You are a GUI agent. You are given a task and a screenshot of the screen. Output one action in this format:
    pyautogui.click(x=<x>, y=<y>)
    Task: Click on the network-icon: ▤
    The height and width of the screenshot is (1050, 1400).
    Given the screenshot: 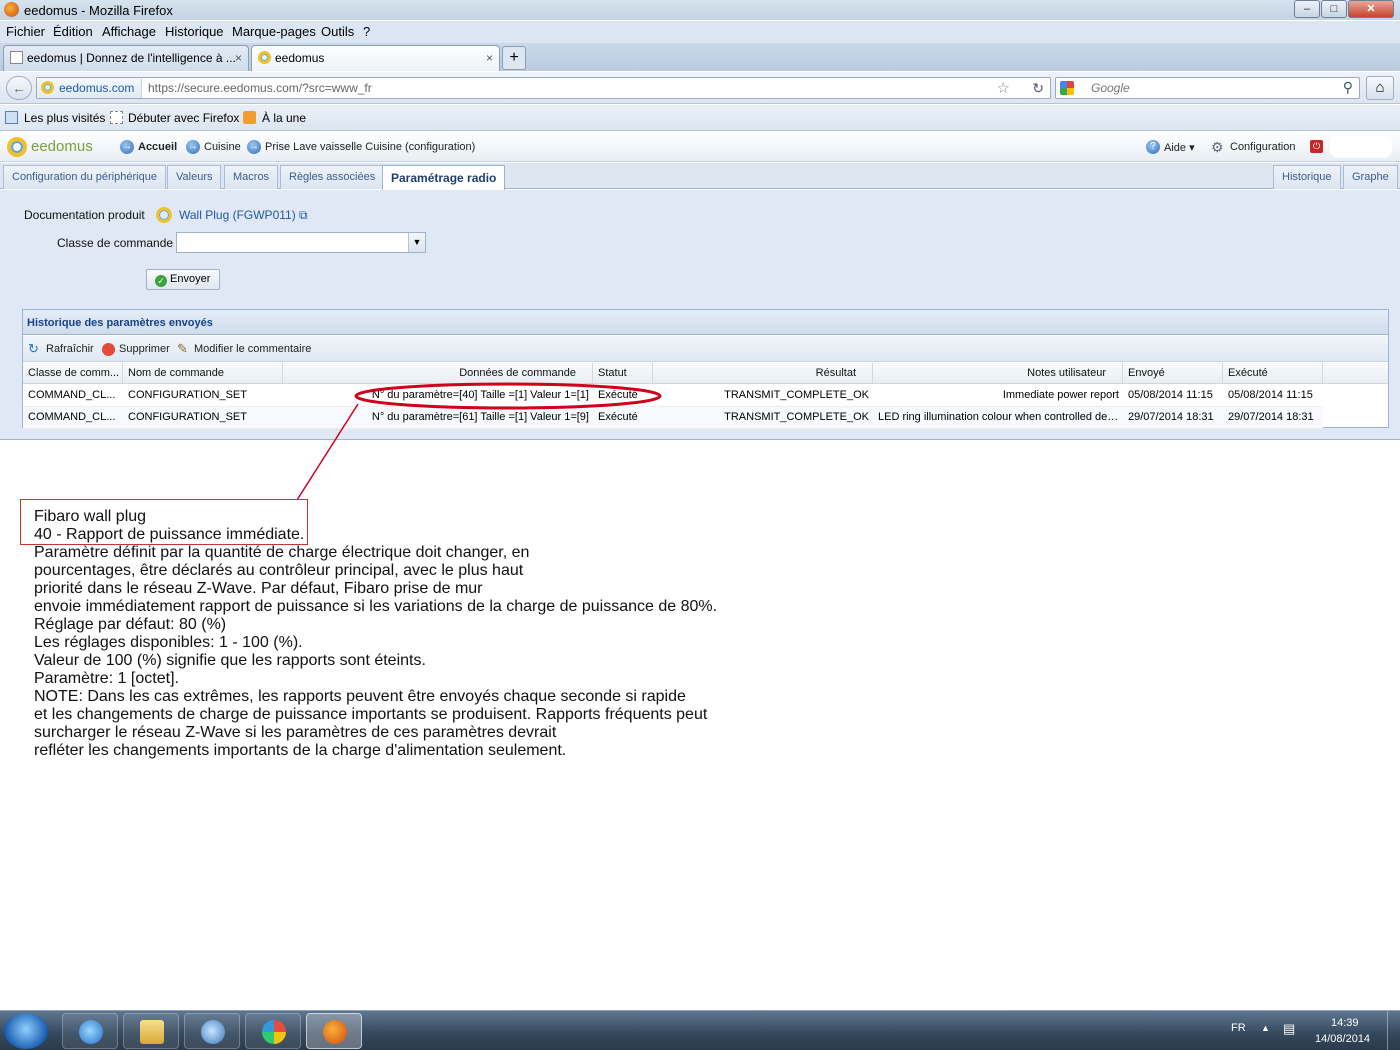 What is the action you would take?
    pyautogui.click(x=1289, y=1029)
    